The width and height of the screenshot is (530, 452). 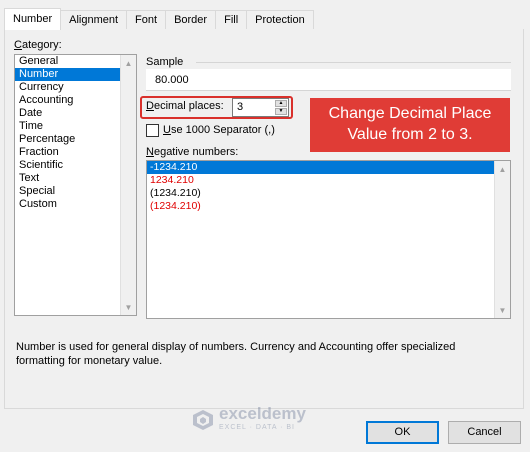 What do you see at coordinates (328, 80) in the screenshot?
I see `sample-value: 80.000` at bounding box center [328, 80].